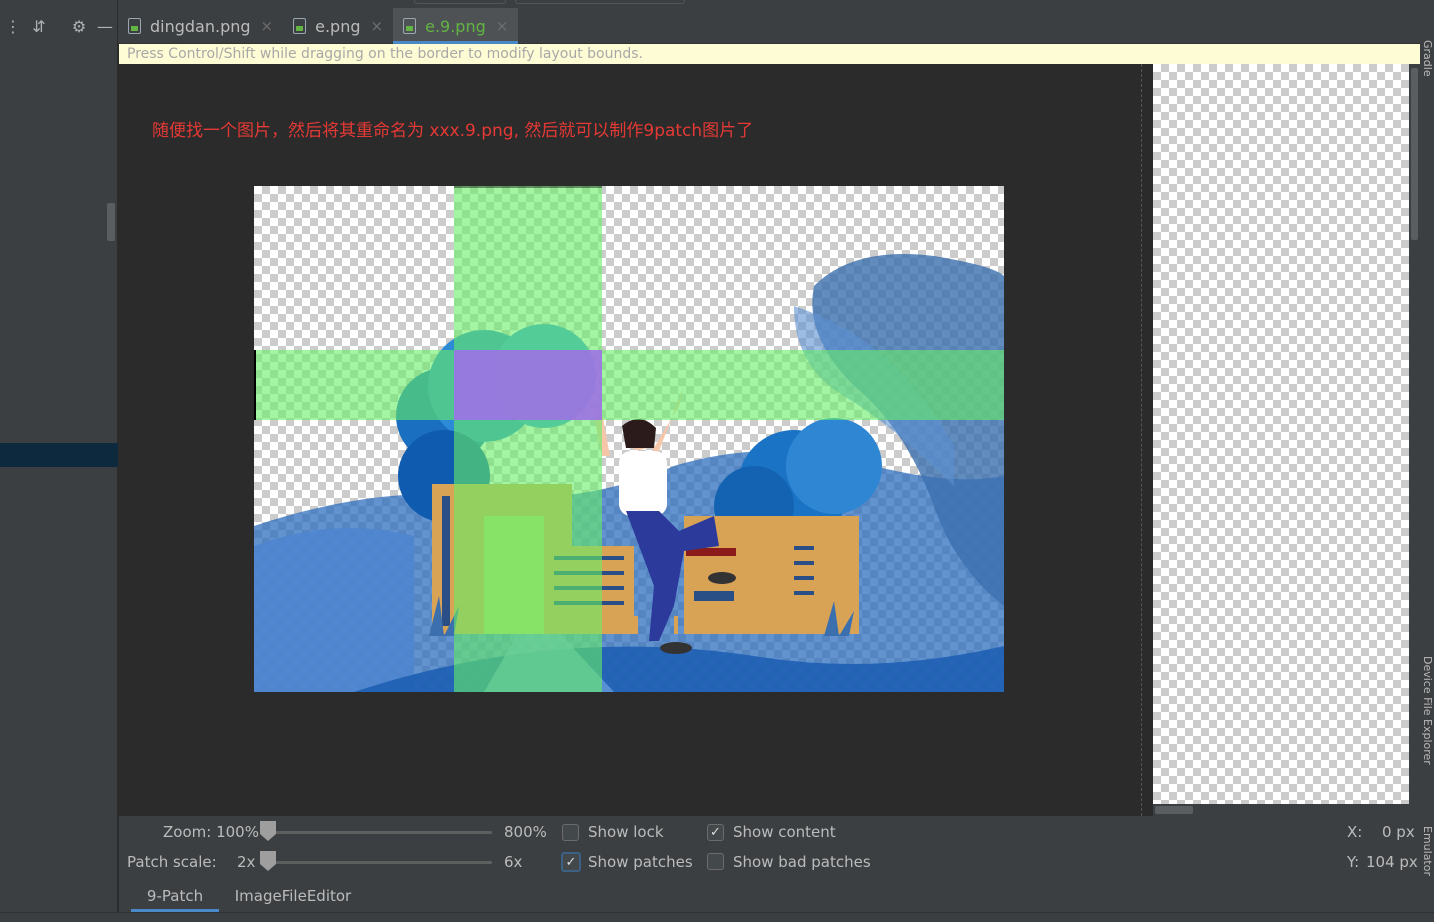 This screenshot has width=1434, height=922. I want to click on project-toolbar: ⋮ ⇵ ⚙ —, so click(59, 26).